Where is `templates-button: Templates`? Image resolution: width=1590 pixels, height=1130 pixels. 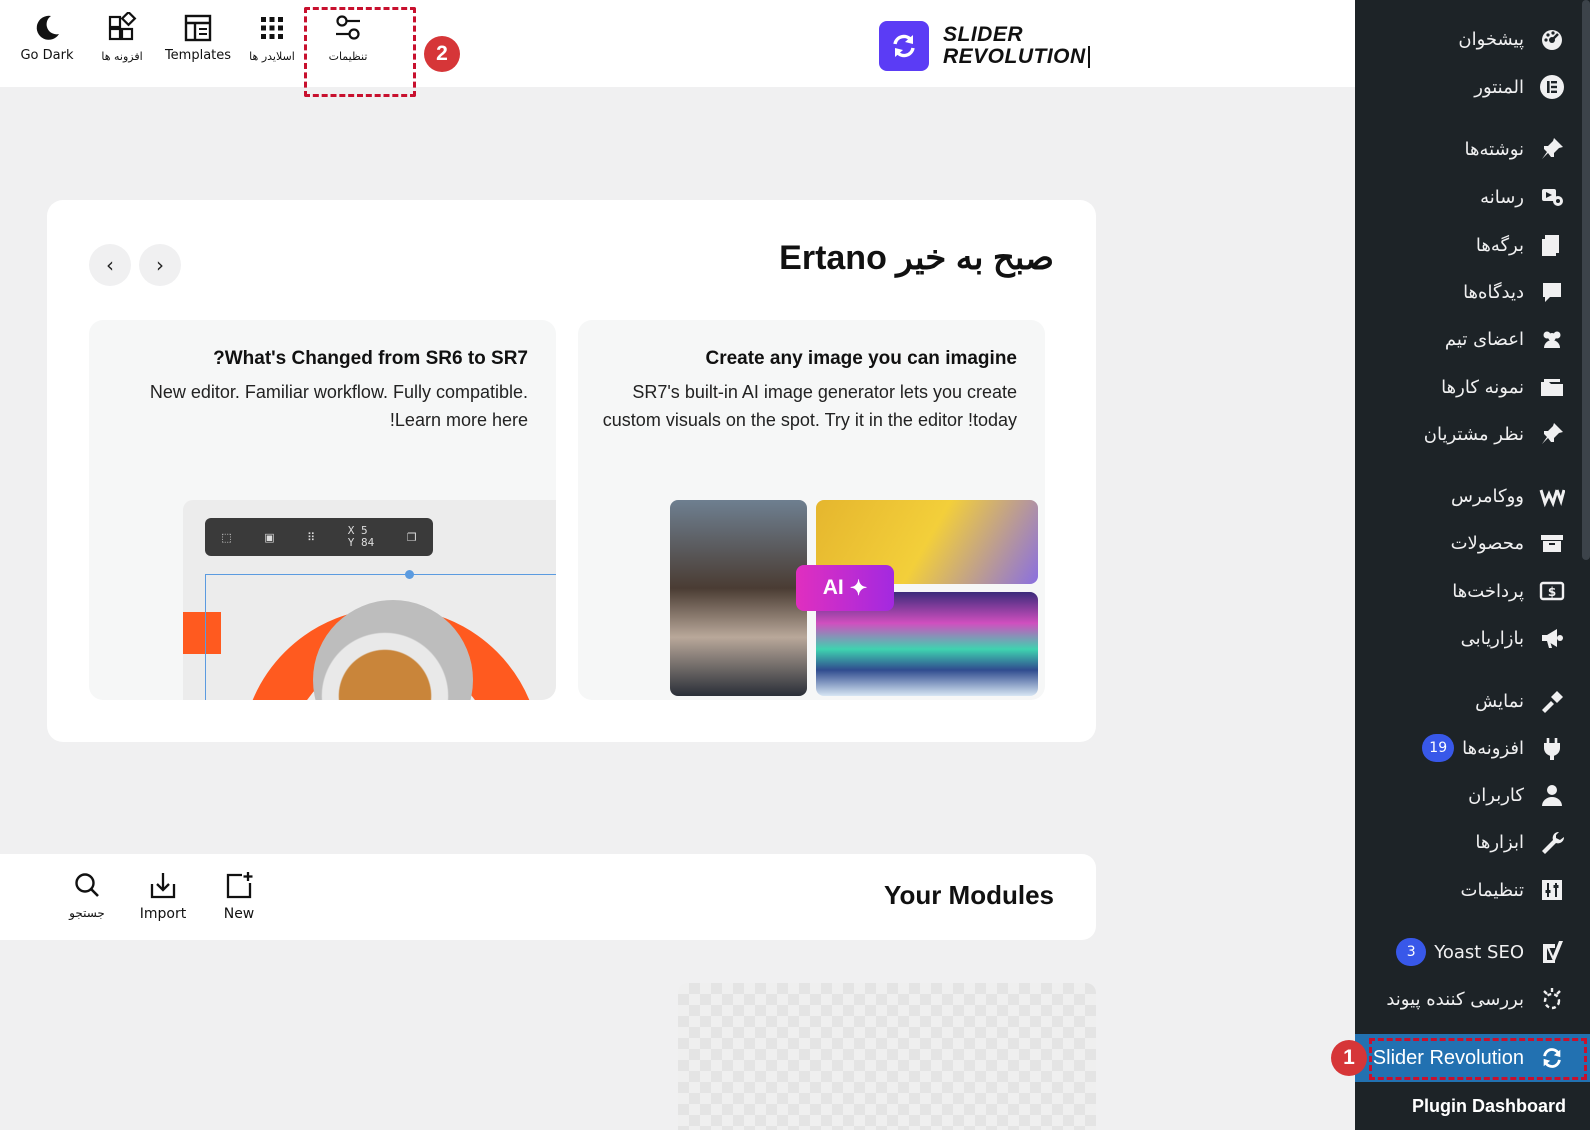
templates-button: Templates is located at coordinates (198, 37).